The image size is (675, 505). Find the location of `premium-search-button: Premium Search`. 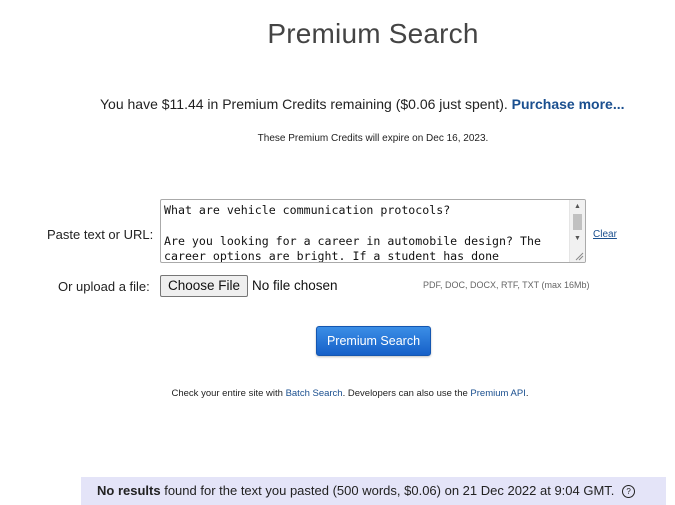

premium-search-button: Premium Search is located at coordinates (373, 341).